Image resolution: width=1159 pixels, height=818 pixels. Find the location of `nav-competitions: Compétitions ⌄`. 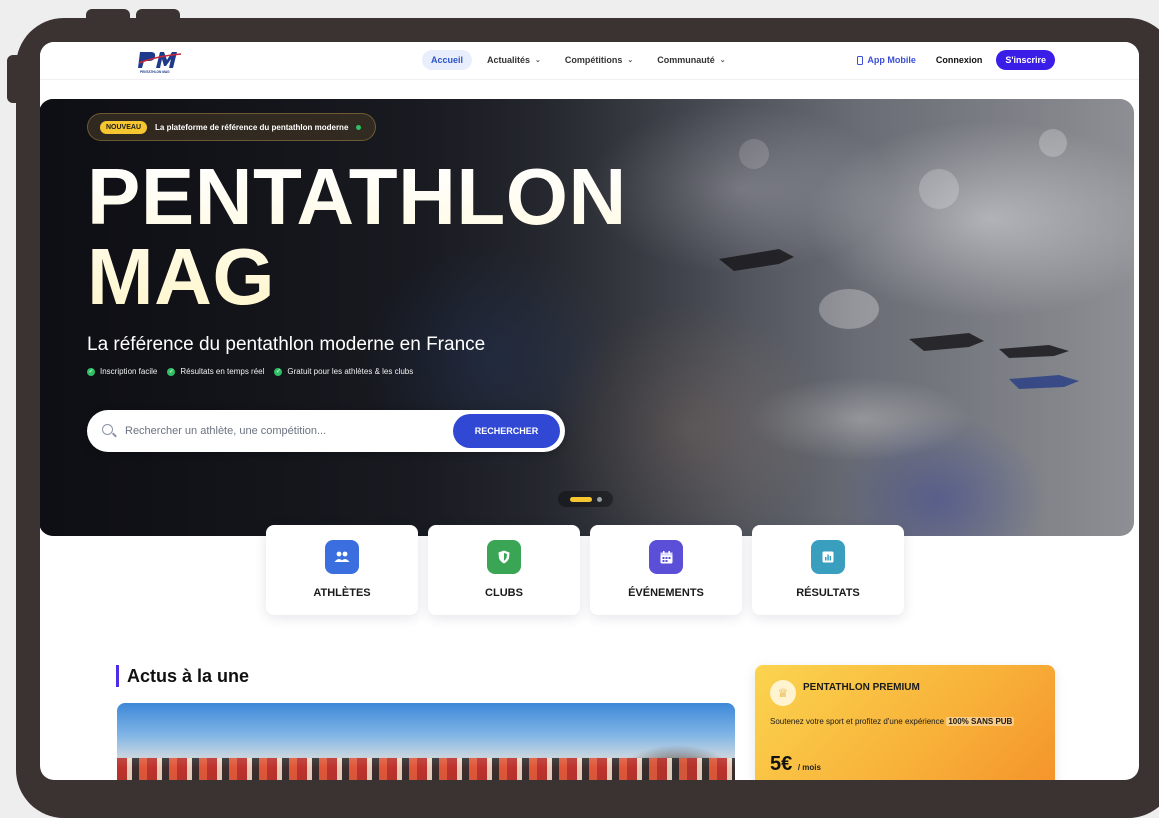

nav-competitions: Compétitions ⌄ is located at coordinates (599, 60).